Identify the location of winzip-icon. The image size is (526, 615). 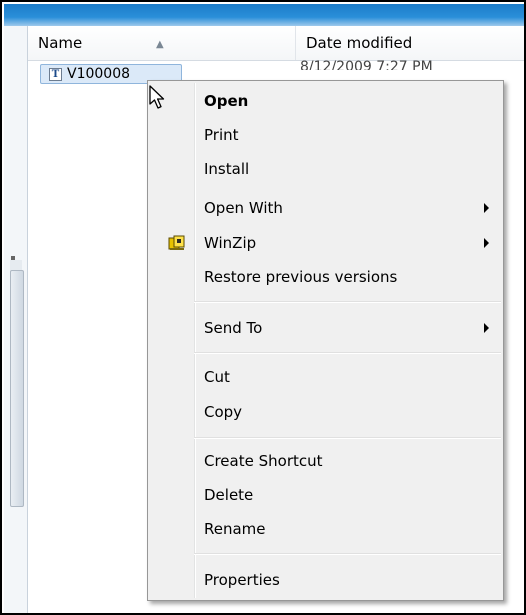
(176, 242).